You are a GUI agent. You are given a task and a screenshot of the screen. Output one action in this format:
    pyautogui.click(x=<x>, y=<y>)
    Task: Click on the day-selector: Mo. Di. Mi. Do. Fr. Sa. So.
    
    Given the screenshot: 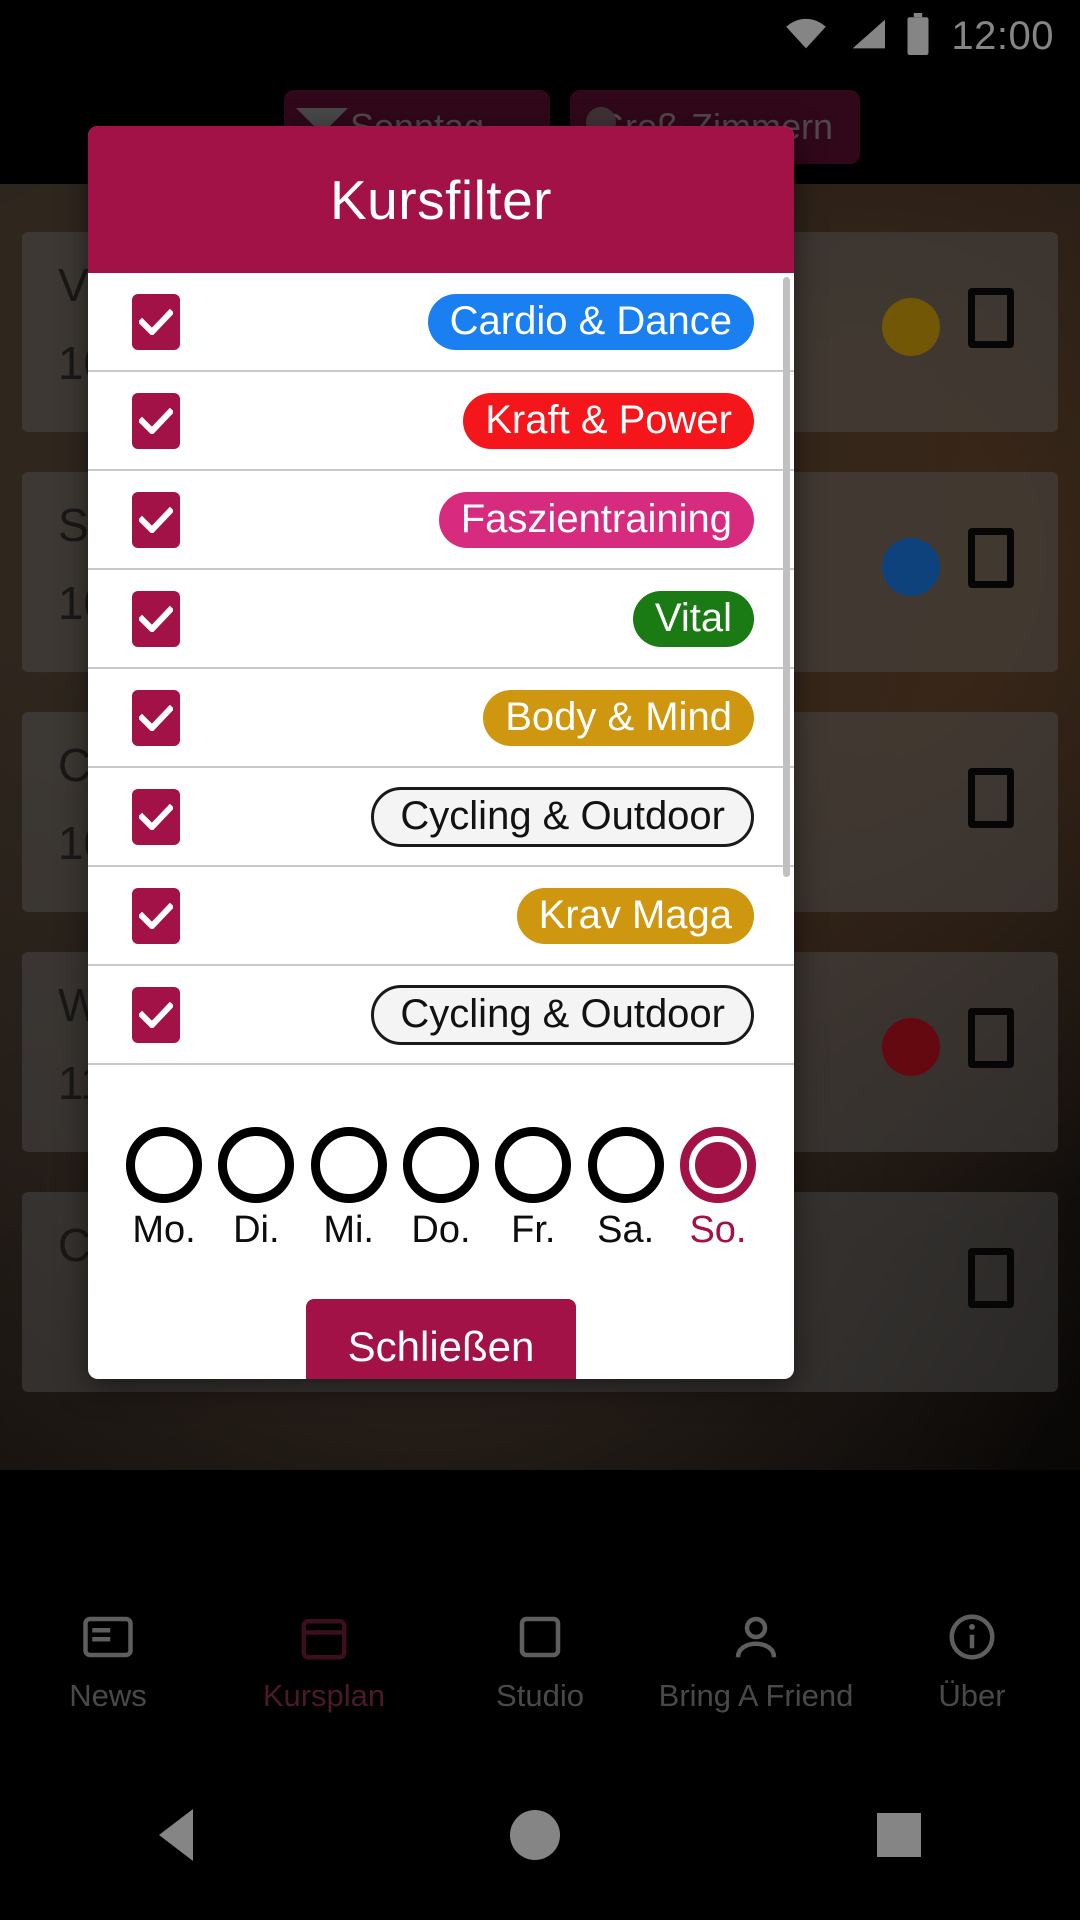 What is the action you would take?
    pyautogui.click(x=441, y=1181)
    